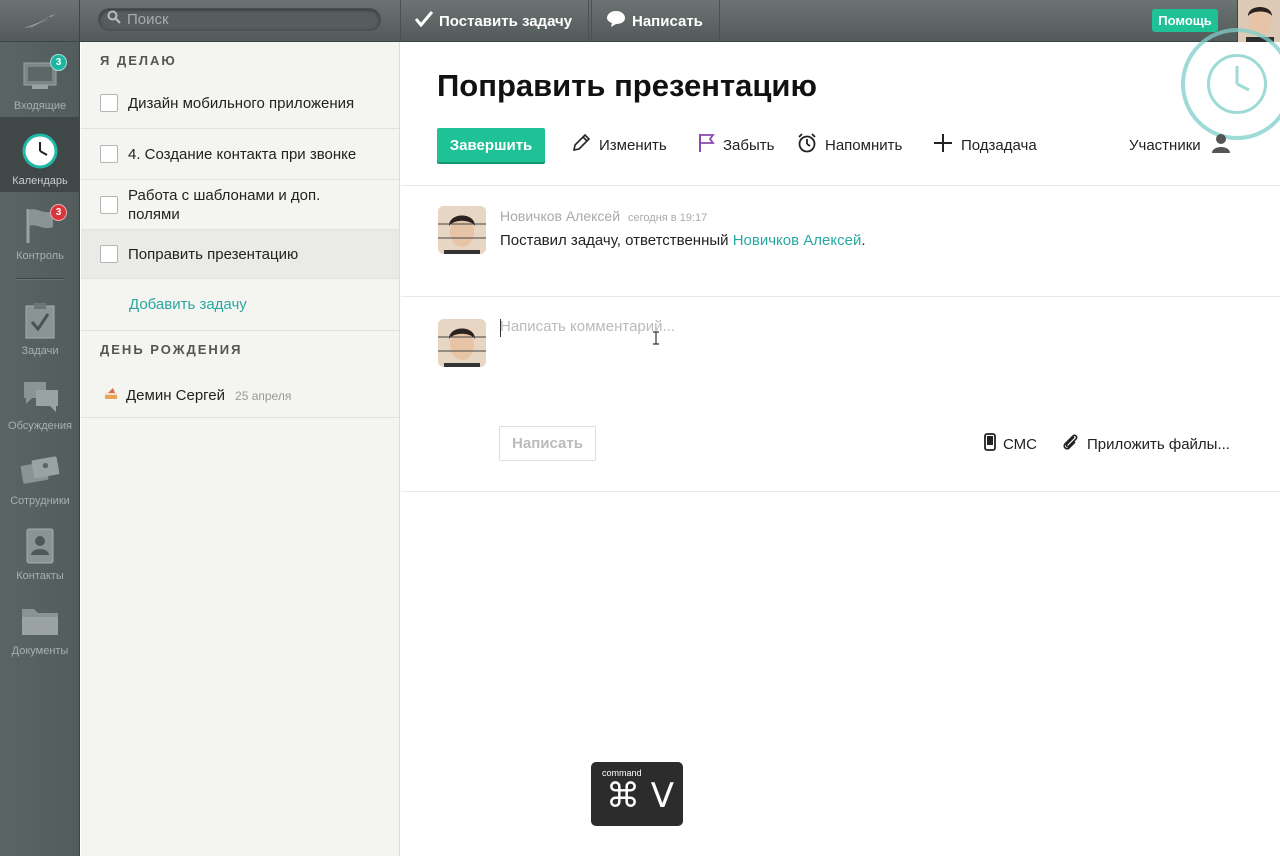  What do you see at coordinates (111, 395) in the screenshot?
I see `cake-icon` at bounding box center [111, 395].